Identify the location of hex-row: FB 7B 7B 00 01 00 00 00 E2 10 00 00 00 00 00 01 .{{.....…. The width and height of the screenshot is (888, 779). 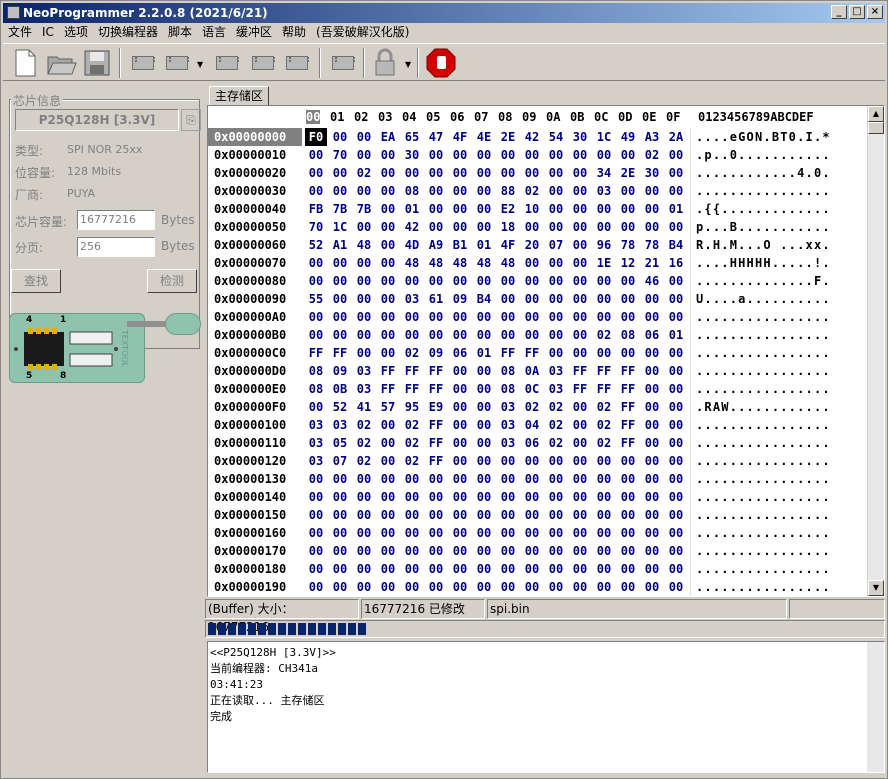
(538, 209).